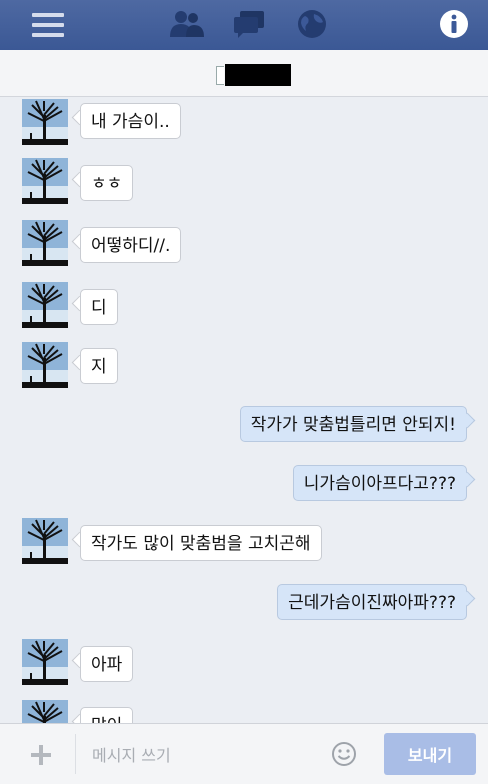 Image resolution: width=488 pixels, height=784 pixels. I want to click on redacted-contact-name, so click(258, 75).